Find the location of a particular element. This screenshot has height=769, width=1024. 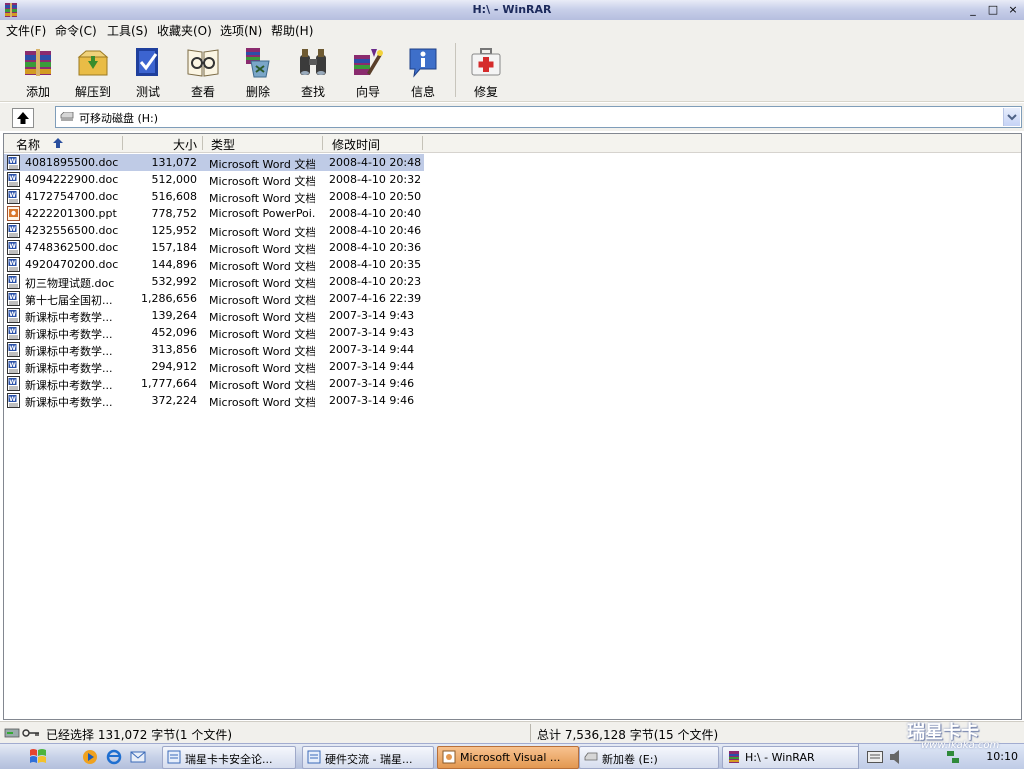

file-modified: 2008-4-10 20:48 is located at coordinates (375, 162).